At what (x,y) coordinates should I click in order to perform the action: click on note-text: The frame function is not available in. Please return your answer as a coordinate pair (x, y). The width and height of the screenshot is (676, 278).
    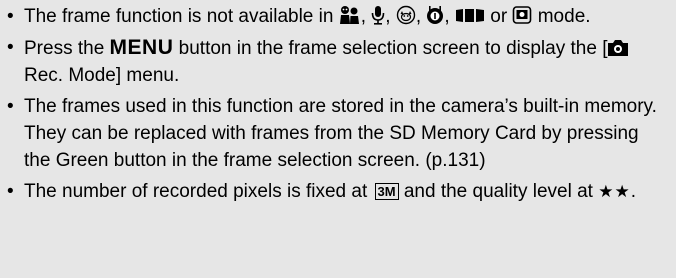
    Looking at the image, I should click on (179, 16).